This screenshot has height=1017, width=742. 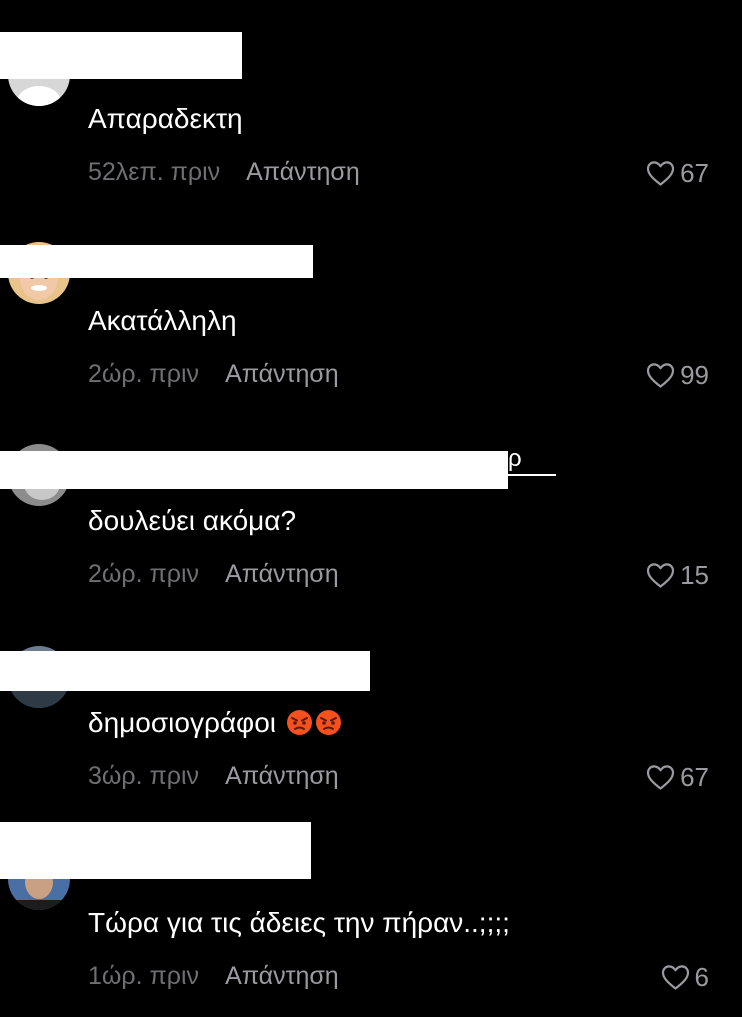 What do you see at coordinates (154, 172) in the screenshot?
I see `comment-time: 52λεπ. πριν` at bounding box center [154, 172].